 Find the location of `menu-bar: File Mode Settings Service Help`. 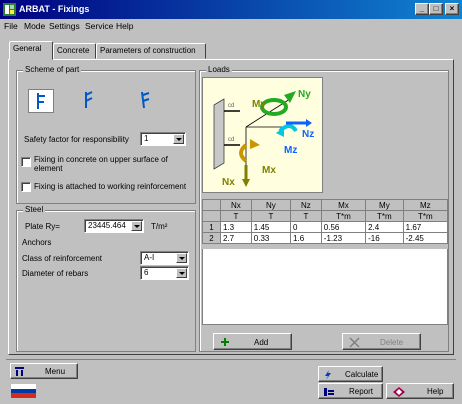

menu-bar: File Mode Settings Service Help is located at coordinates (231, 27).